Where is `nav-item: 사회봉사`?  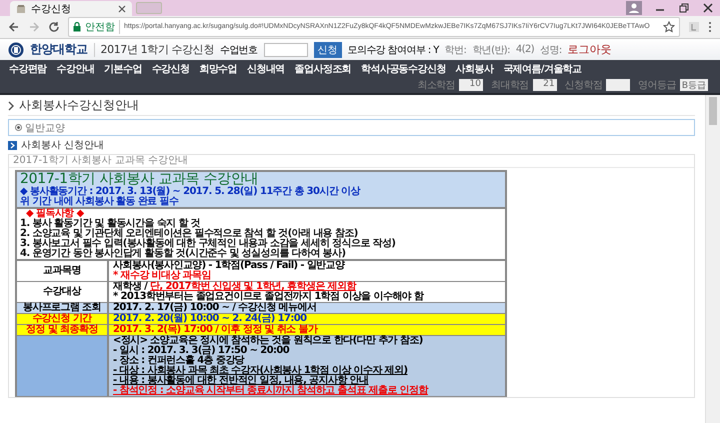
nav-item: 사회봉사 is located at coordinates (474, 69).